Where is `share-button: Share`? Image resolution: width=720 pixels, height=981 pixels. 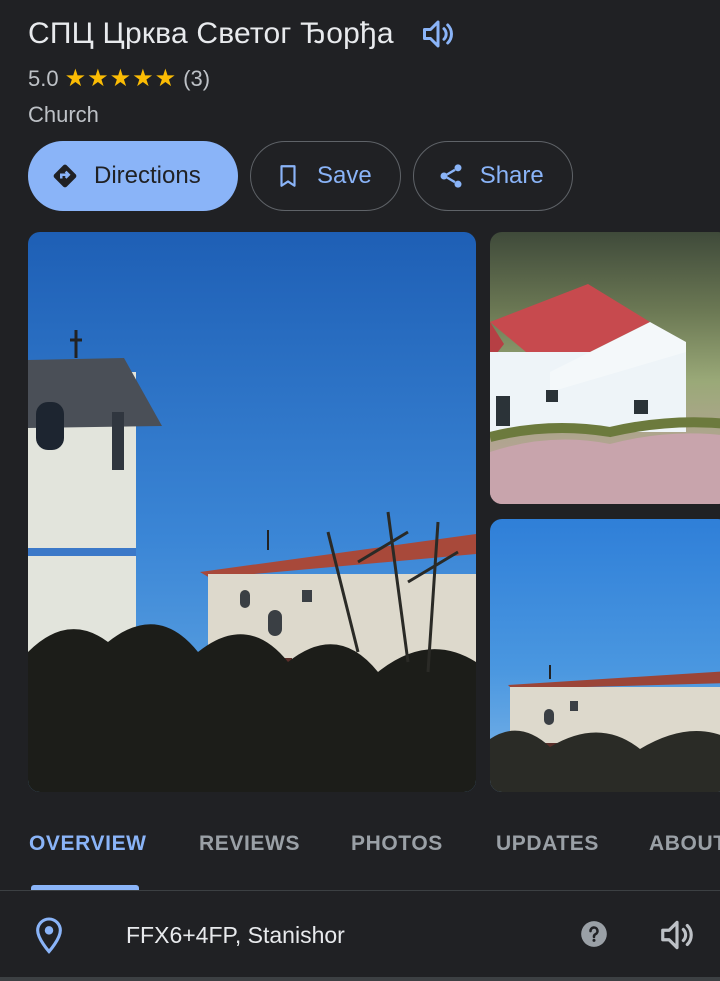 share-button: Share is located at coordinates (492, 176).